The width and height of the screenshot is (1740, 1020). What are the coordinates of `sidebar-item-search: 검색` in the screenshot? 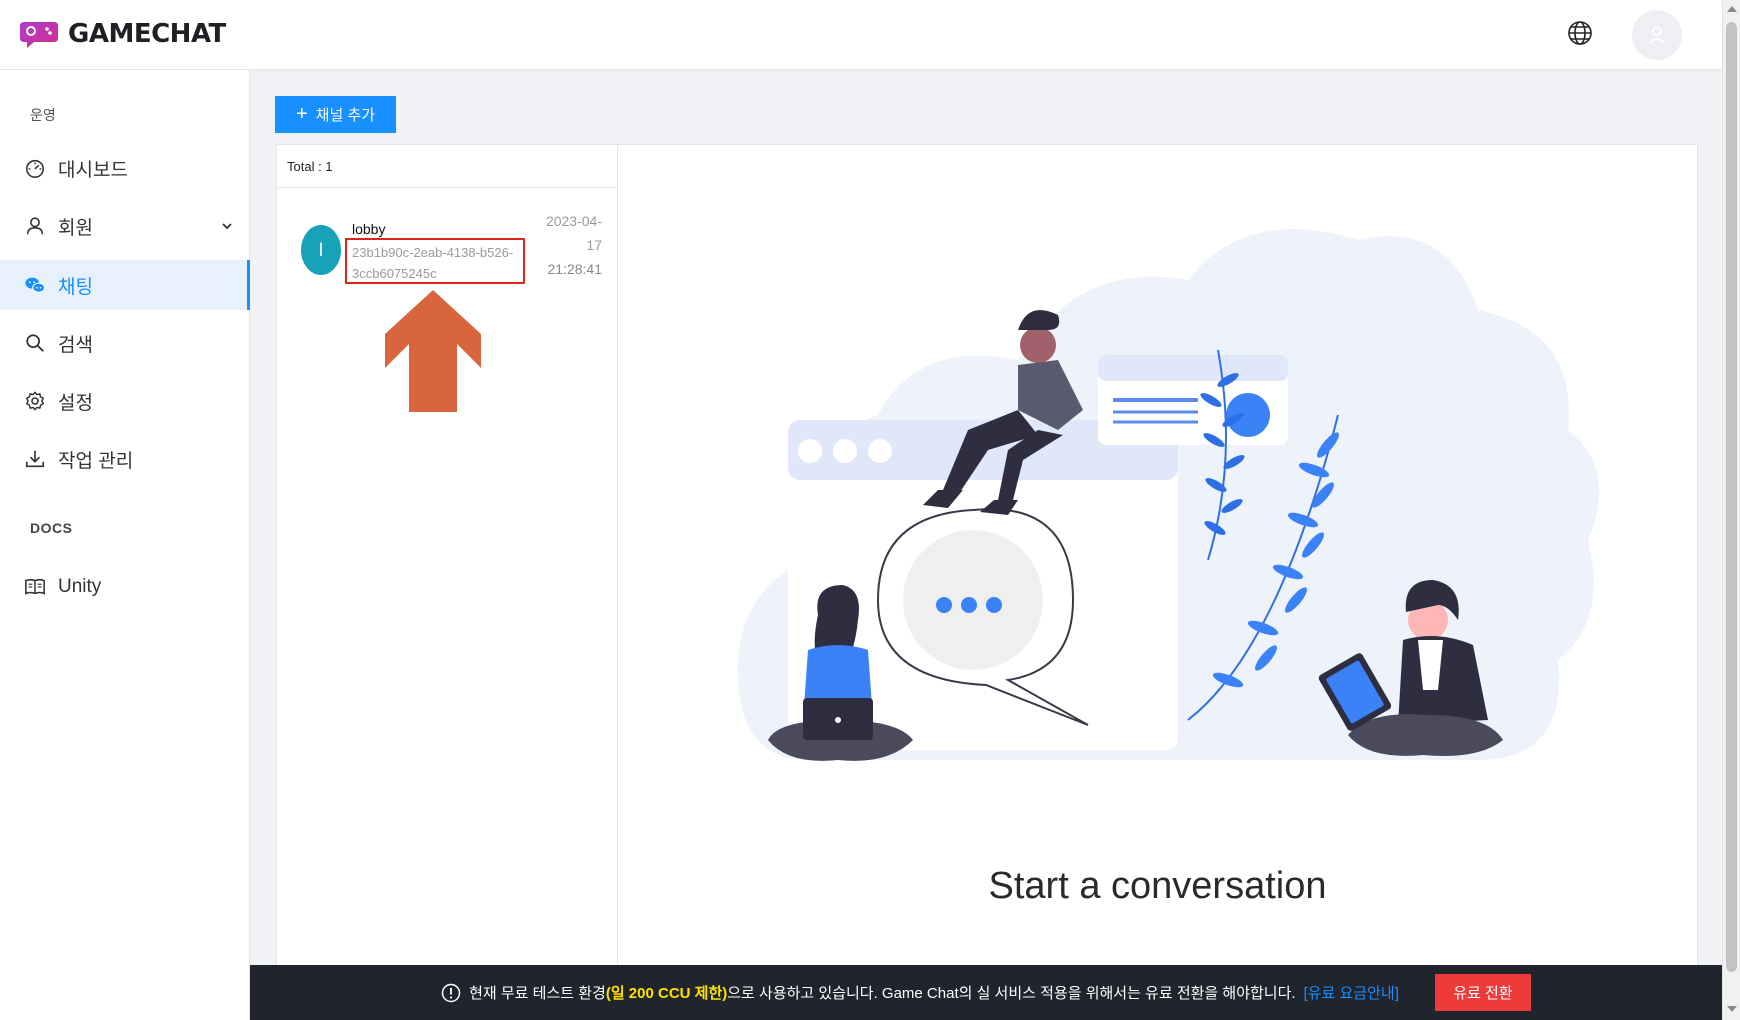 It's located at (125, 343).